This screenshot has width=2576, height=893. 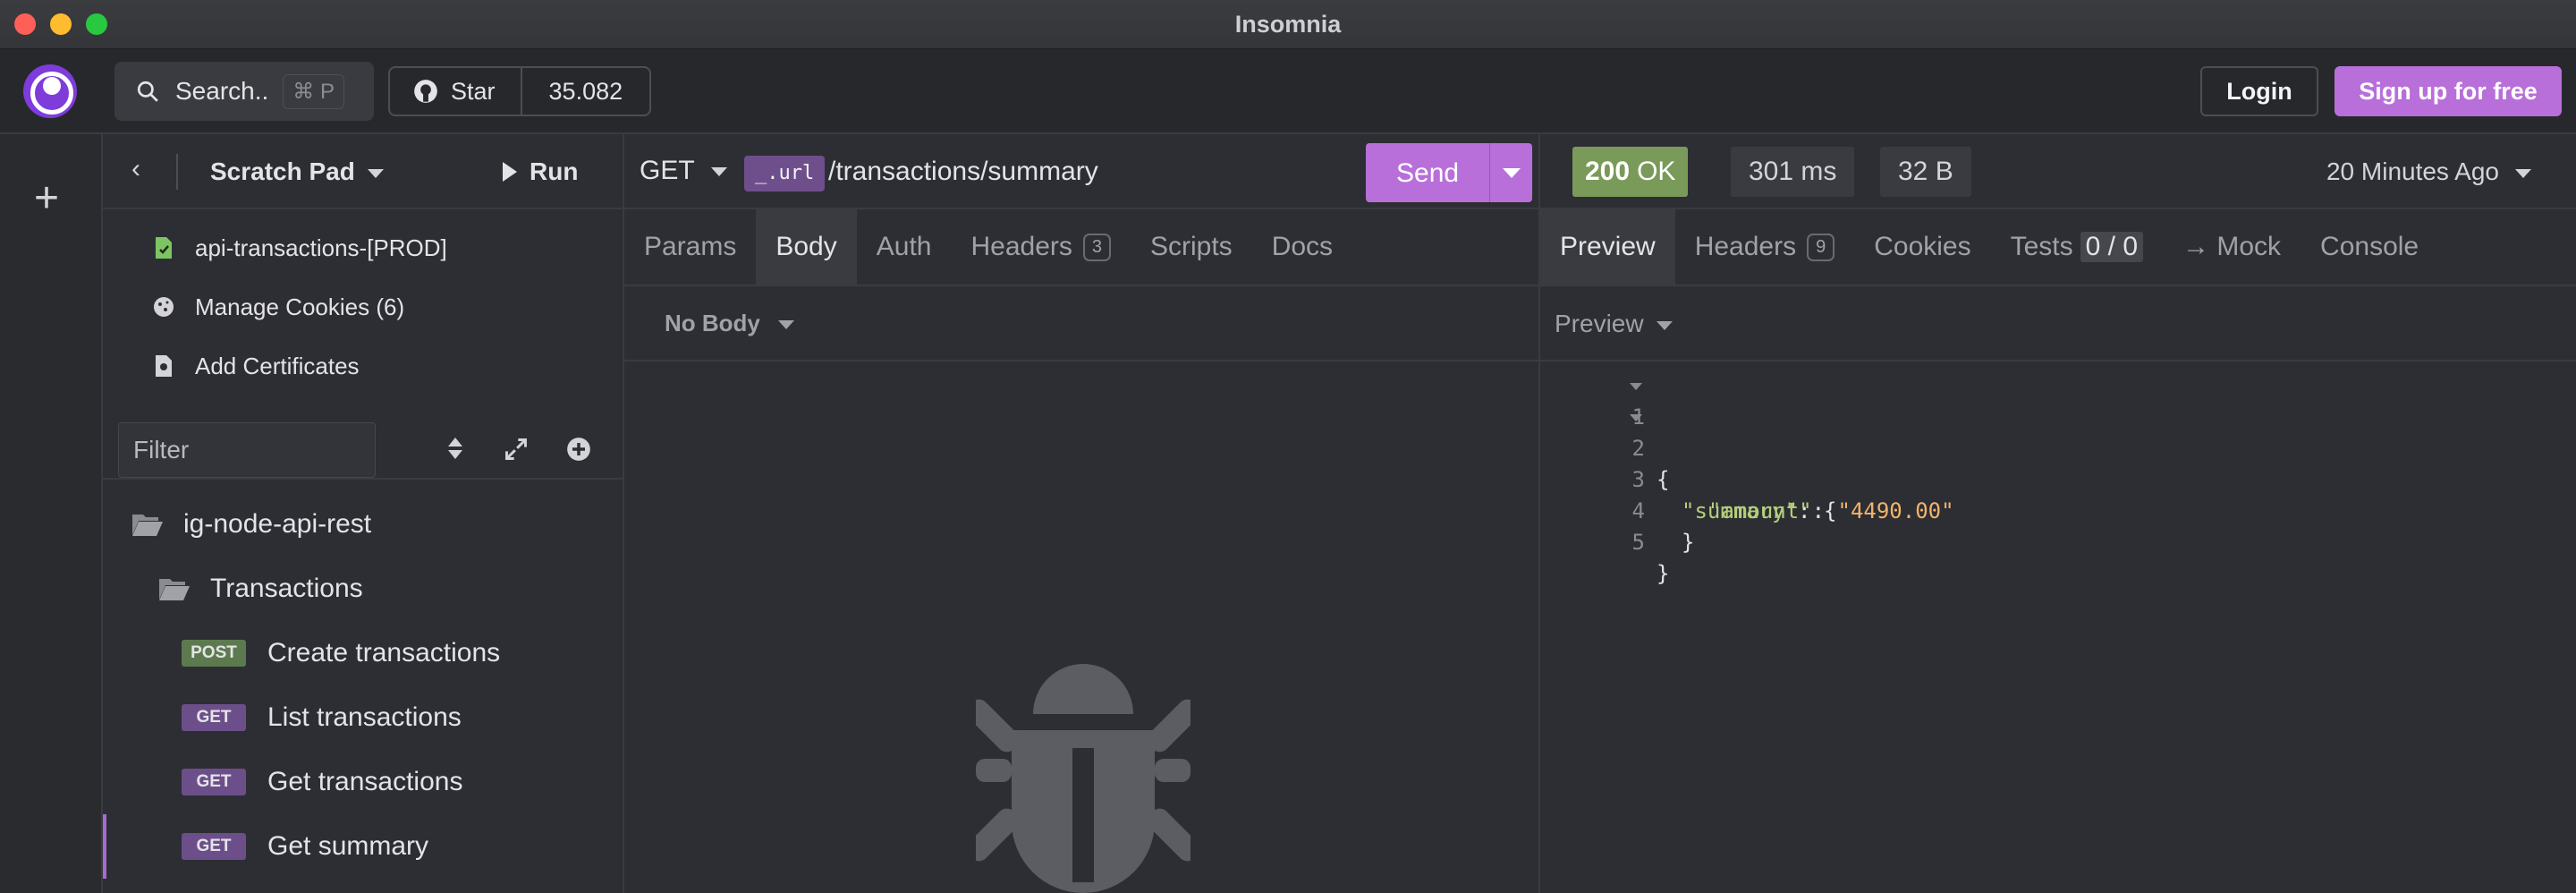 I want to click on code-line: 3 "amount": "4490.00", so click(x=1747, y=478).